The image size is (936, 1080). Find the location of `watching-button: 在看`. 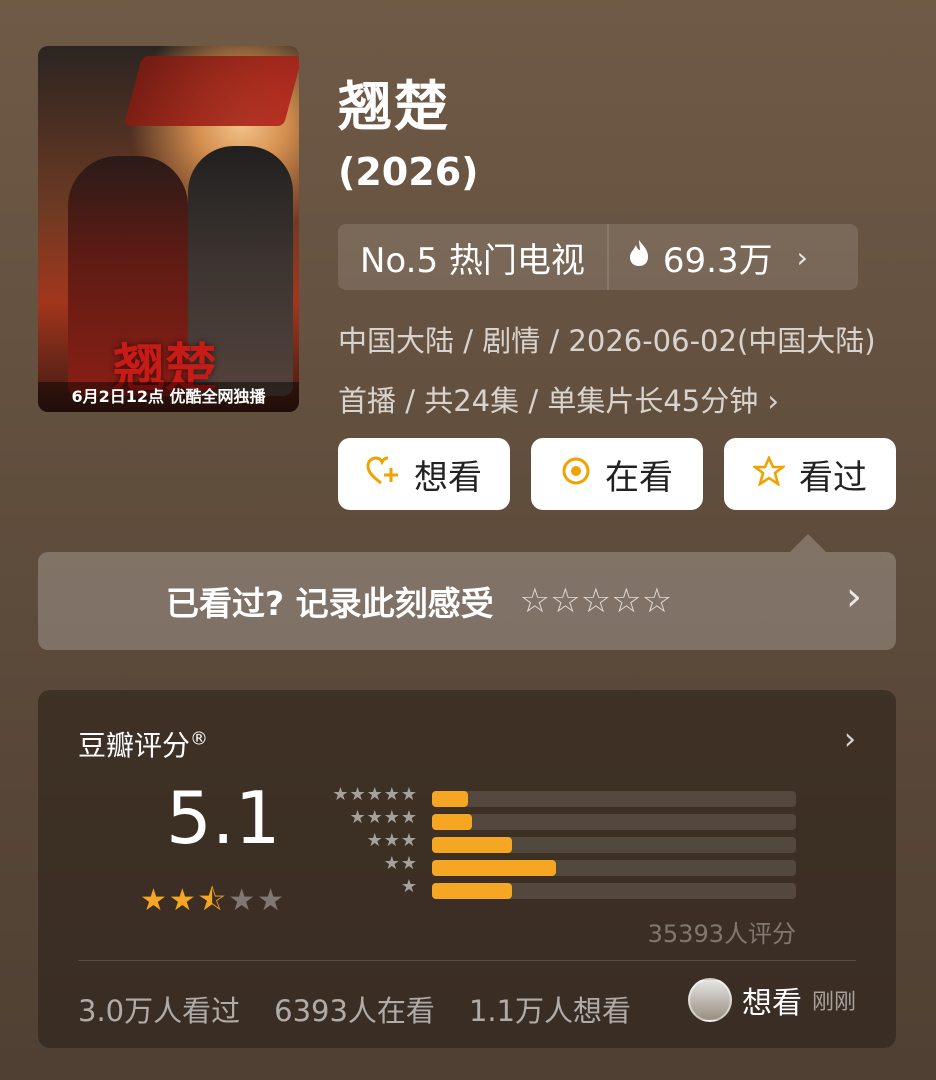

watching-button: 在看 is located at coordinates (617, 474).